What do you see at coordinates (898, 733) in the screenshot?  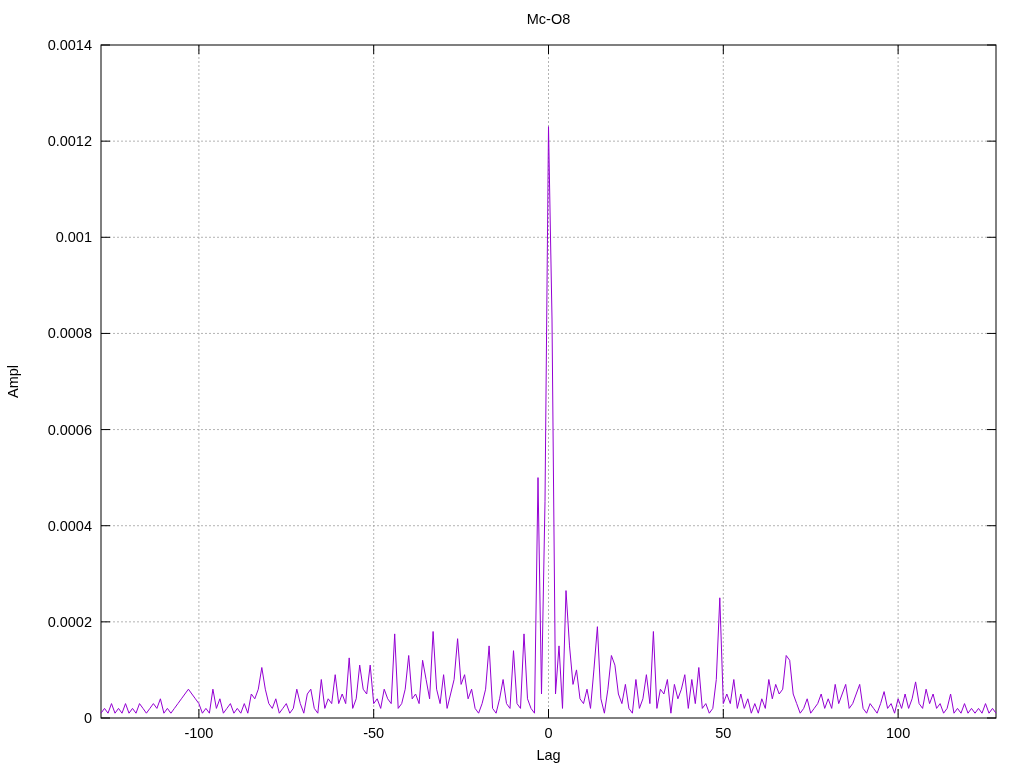 I see `tick-label: 100` at bounding box center [898, 733].